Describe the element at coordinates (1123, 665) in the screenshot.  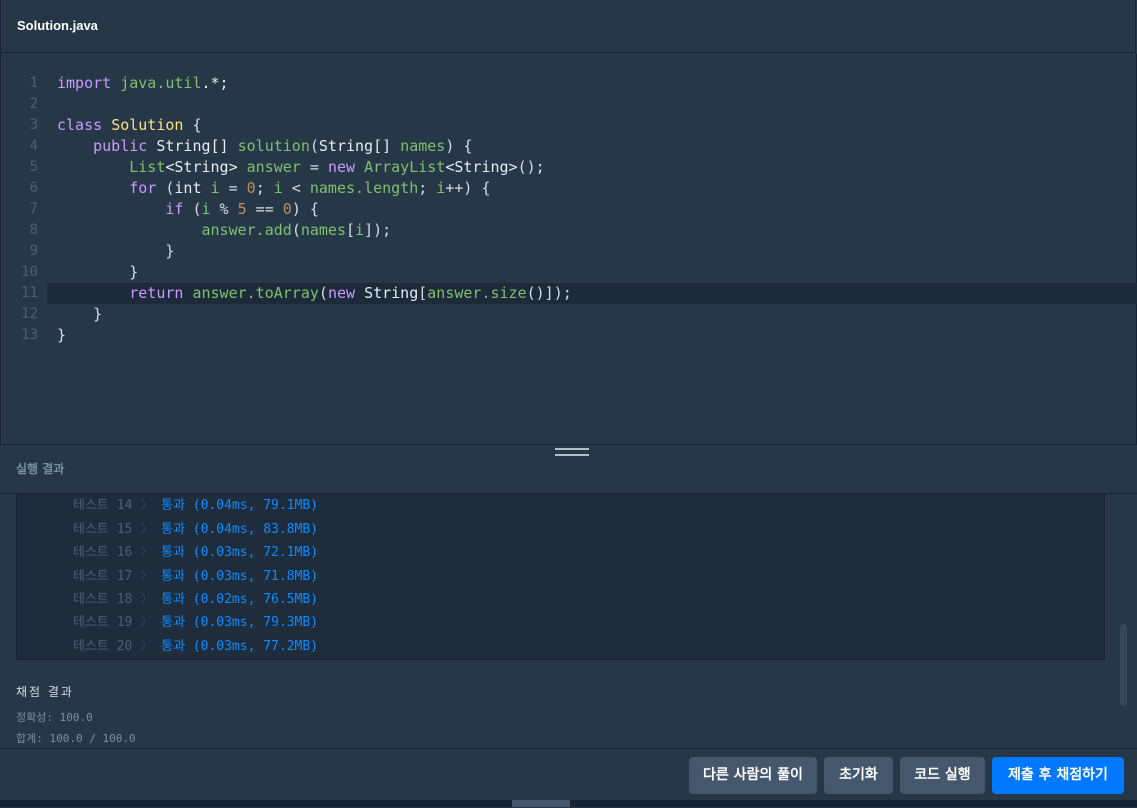
I see `result-scrollbar` at that location.